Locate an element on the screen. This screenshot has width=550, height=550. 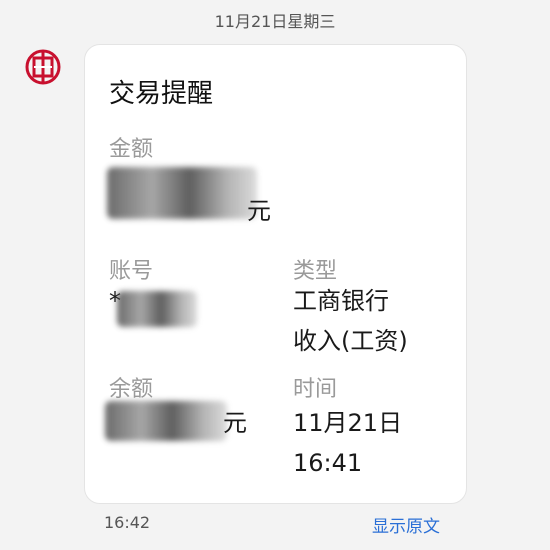
icbc-logo-icon is located at coordinates (43, 67).